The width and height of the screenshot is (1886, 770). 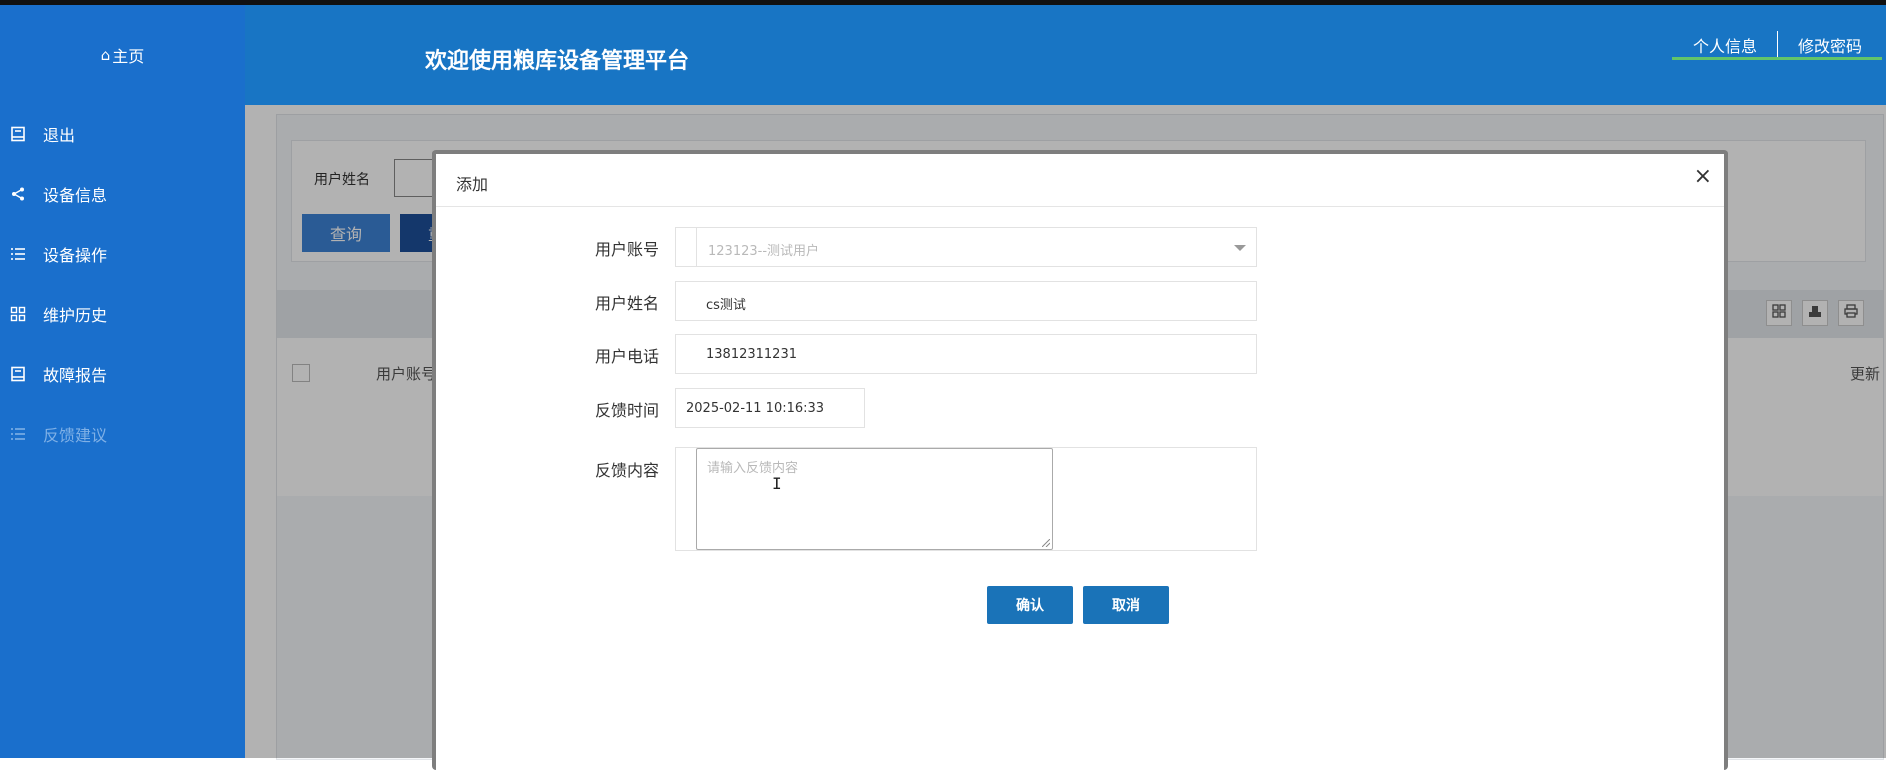 I want to click on sidebar-item-maintenance-history: 维护历史, so click(x=122, y=314).